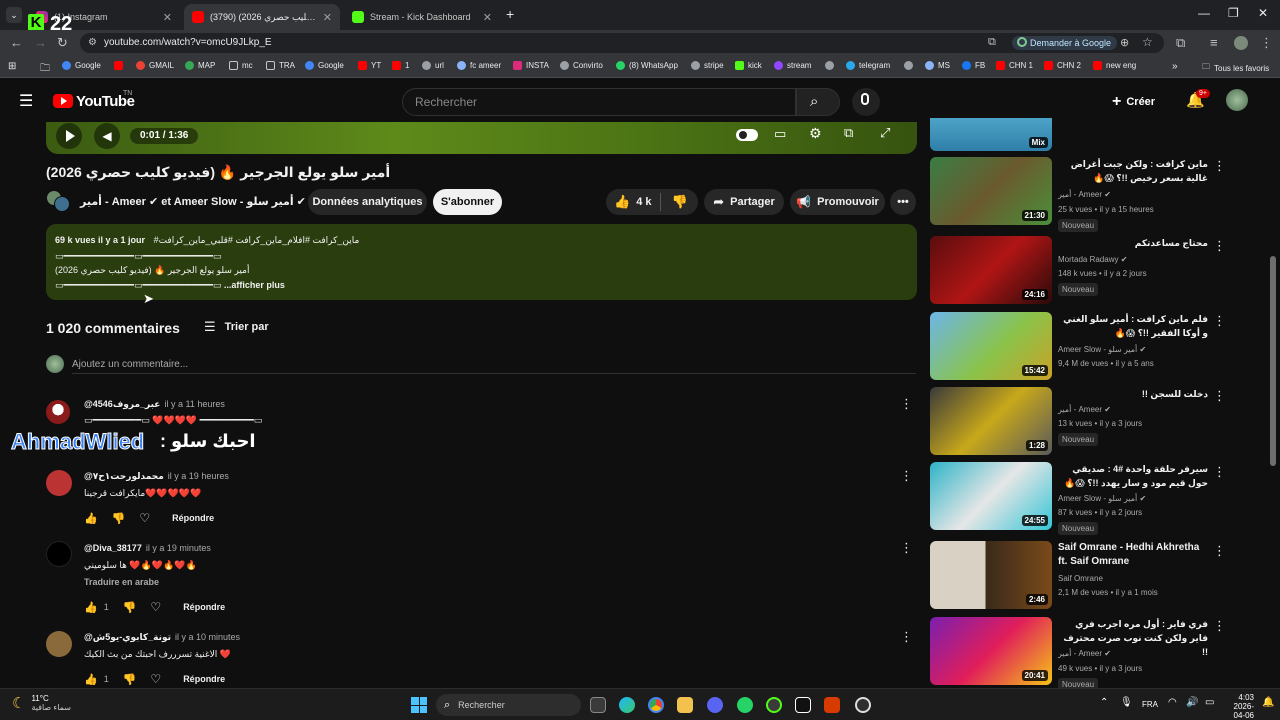 The image size is (1280, 720). What do you see at coordinates (1092, 259) in the screenshot?
I see `video-channel: Mortada Radawy ✔` at bounding box center [1092, 259].